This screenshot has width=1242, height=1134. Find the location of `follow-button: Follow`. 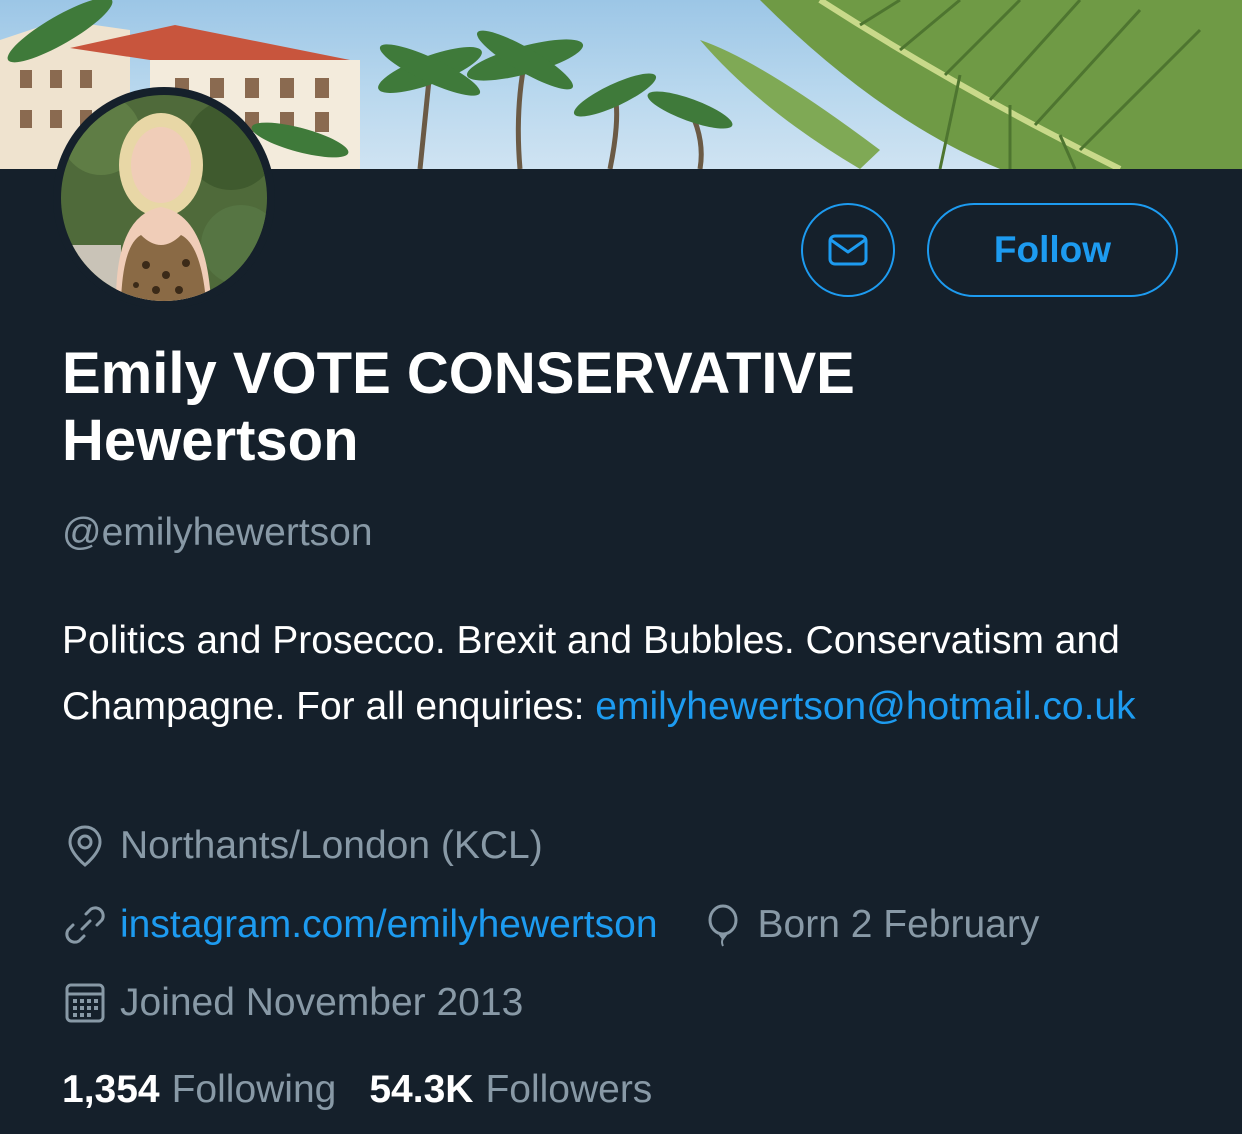

follow-button: Follow is located at coordinates (1052, 250).